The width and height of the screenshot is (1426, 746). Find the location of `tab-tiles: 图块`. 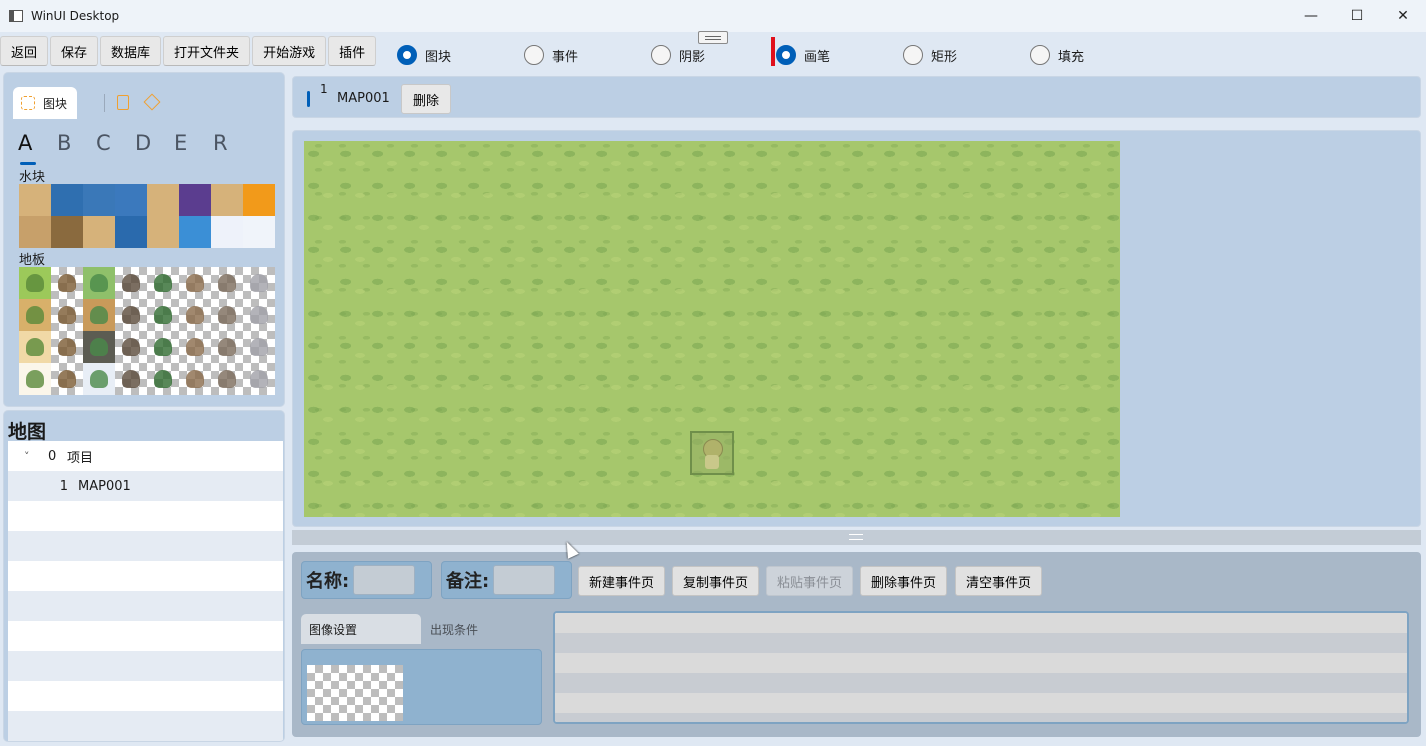

tab-tiles: 图块 is located at coordinates (45, 103).